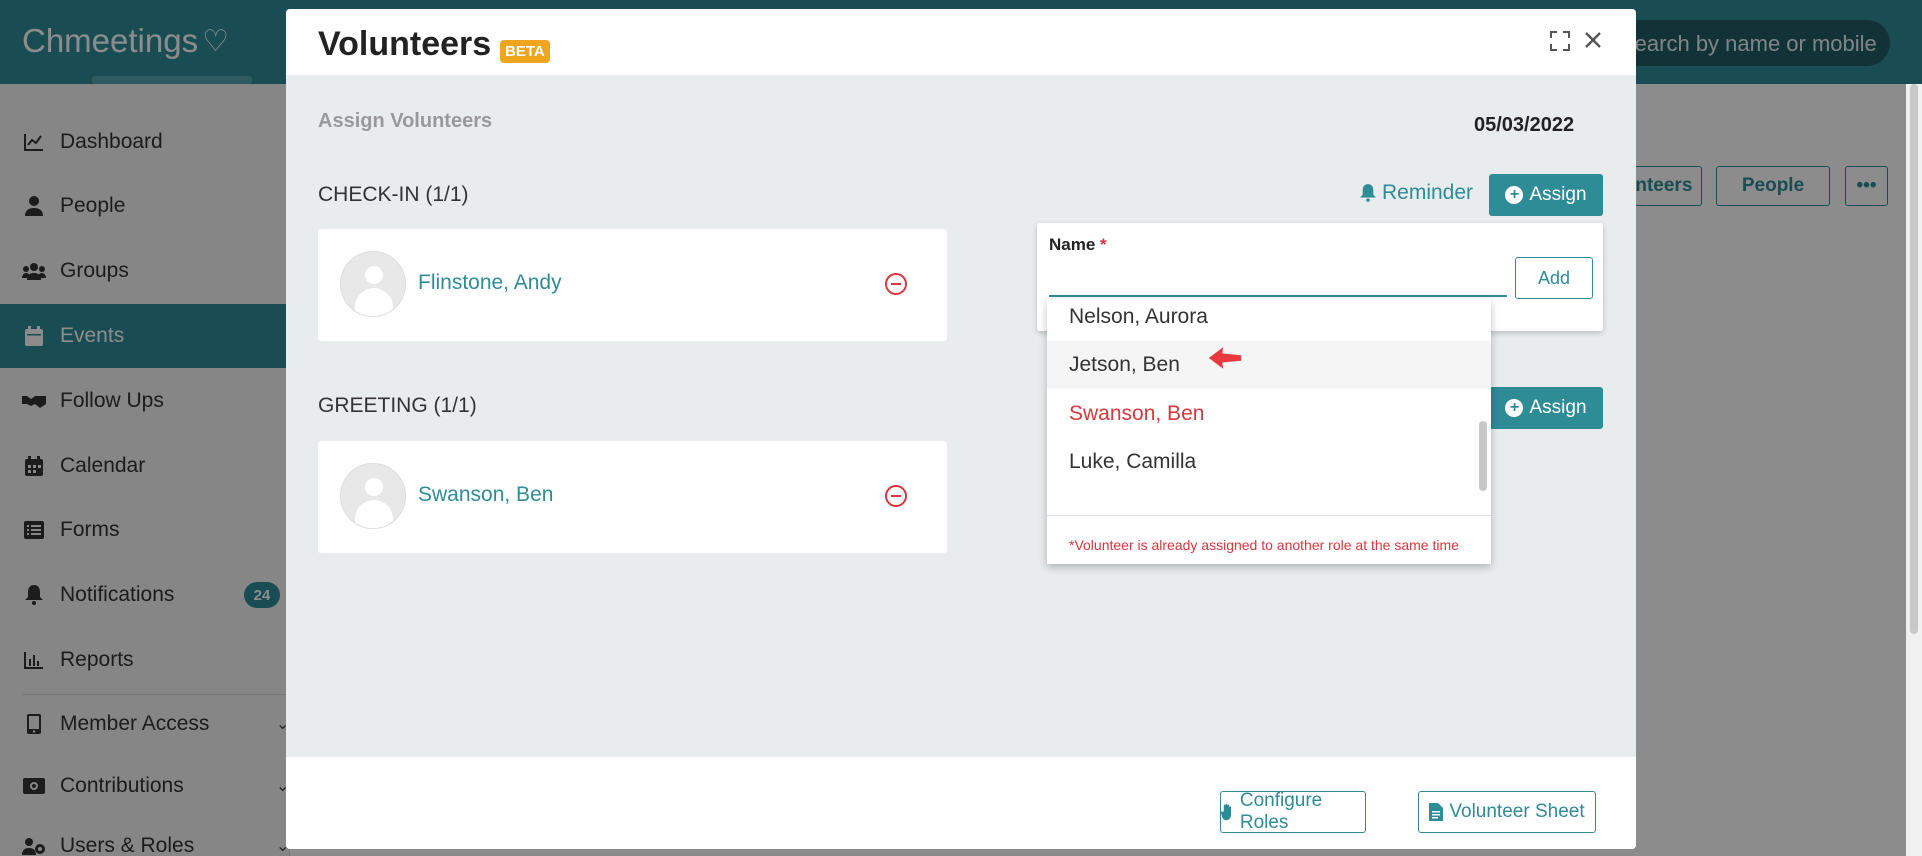 The image size is (1922, 856). Describe the element at coordinates (961, 42) in the screenshot. I see `modal-header: Volunteers BETA` at that location.